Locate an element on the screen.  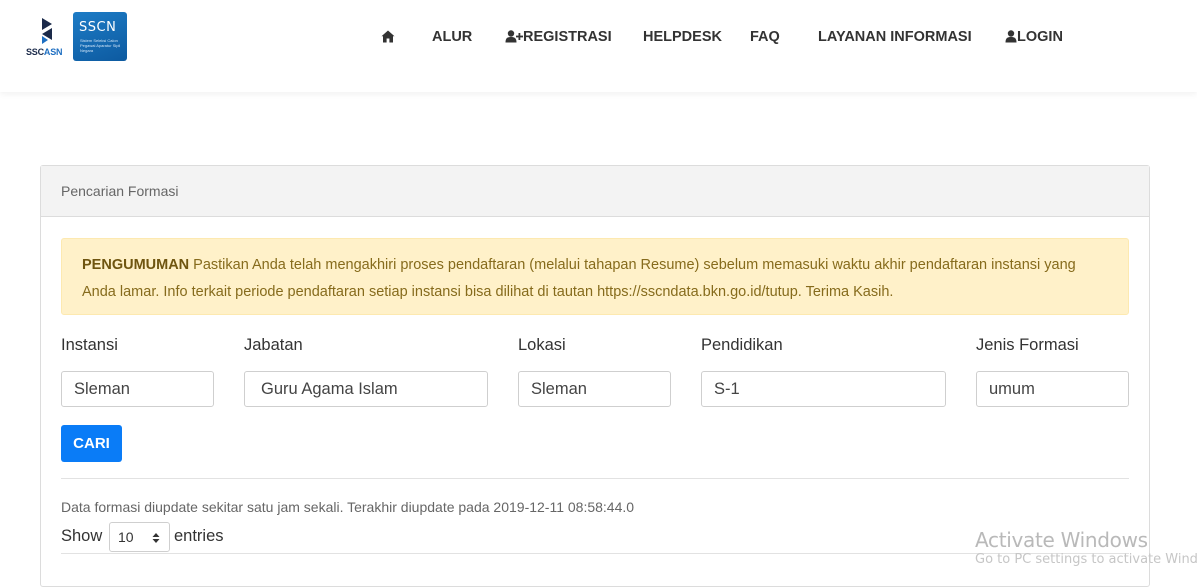
sscn-logo-text: SSCN is located at coordinates (98, 27).